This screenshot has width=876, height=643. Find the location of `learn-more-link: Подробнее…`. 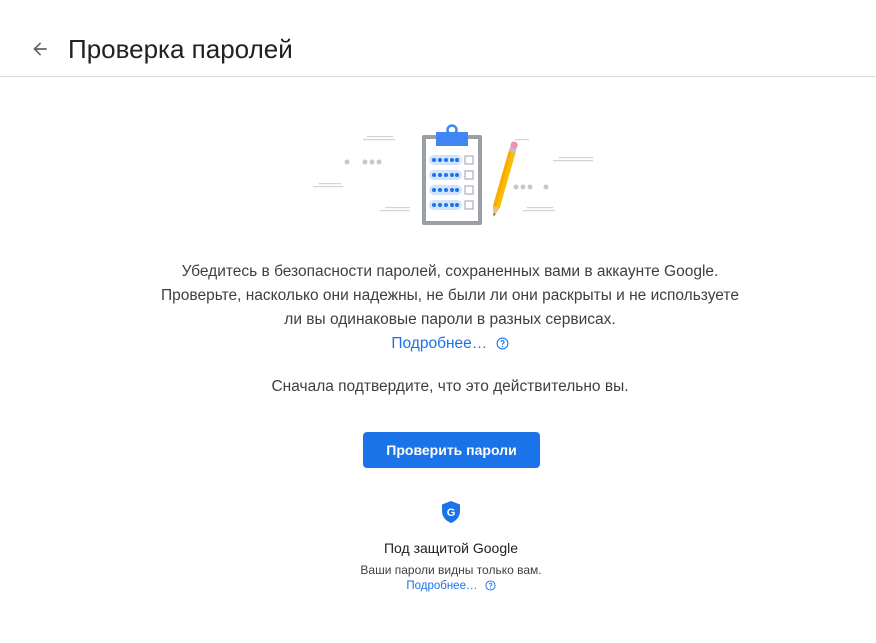

learn-more-link: Подробнее… is located at coordinates (439, 343).